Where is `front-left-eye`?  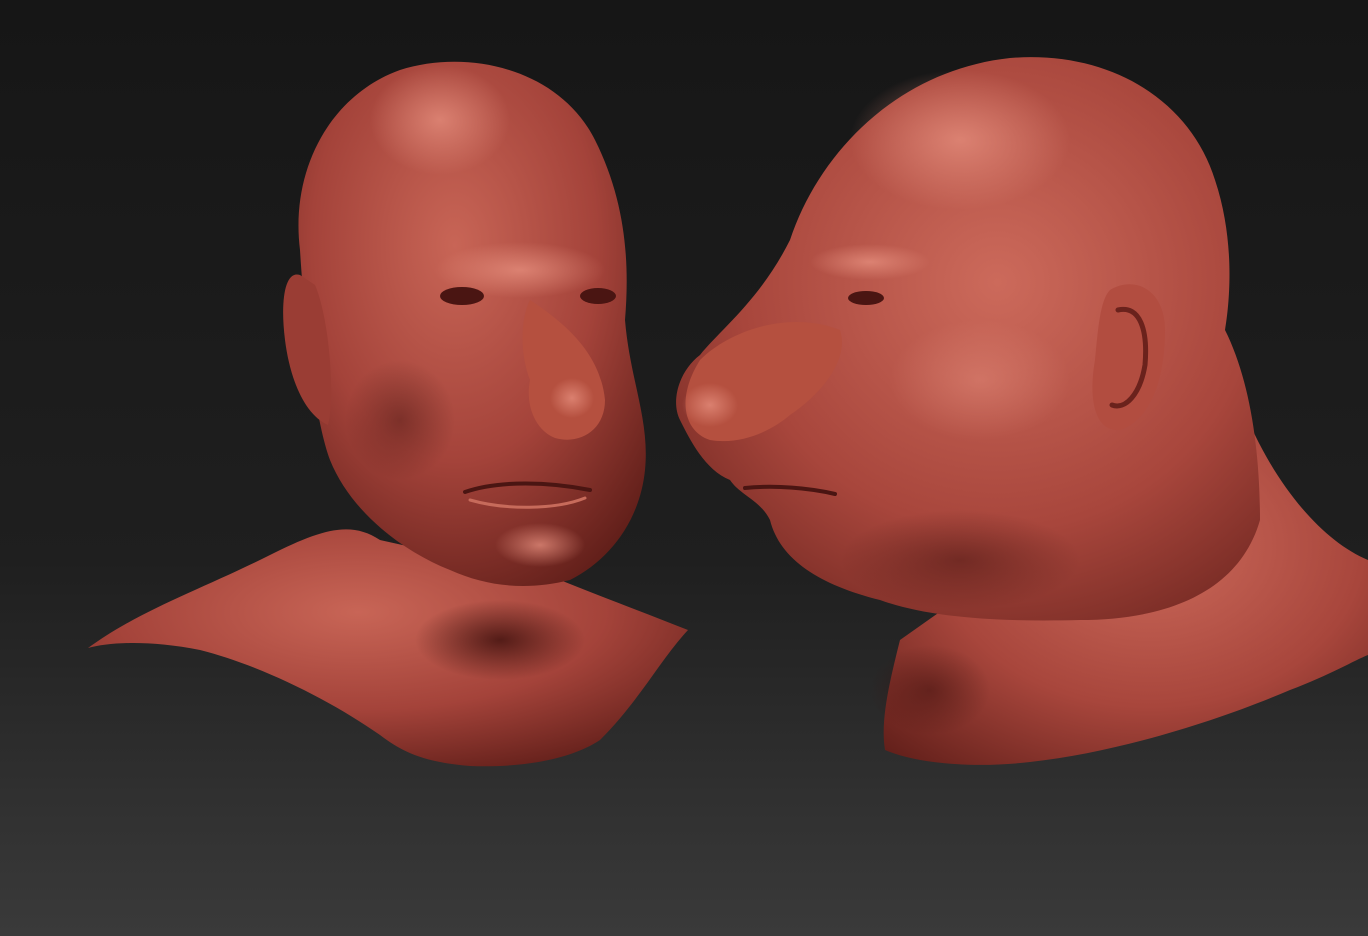
front-left-eye is located at coordinates (462, 296).